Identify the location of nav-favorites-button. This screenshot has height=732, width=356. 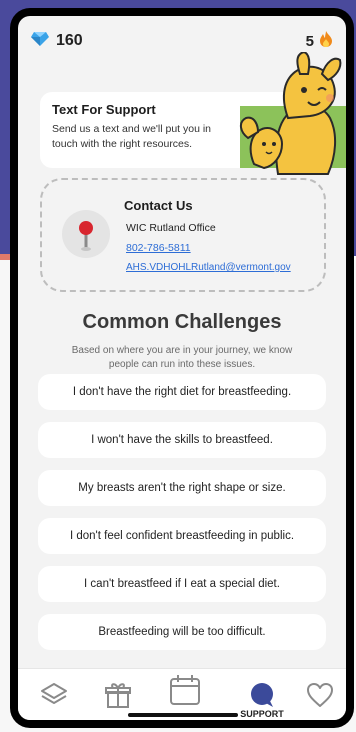
(320, 695).